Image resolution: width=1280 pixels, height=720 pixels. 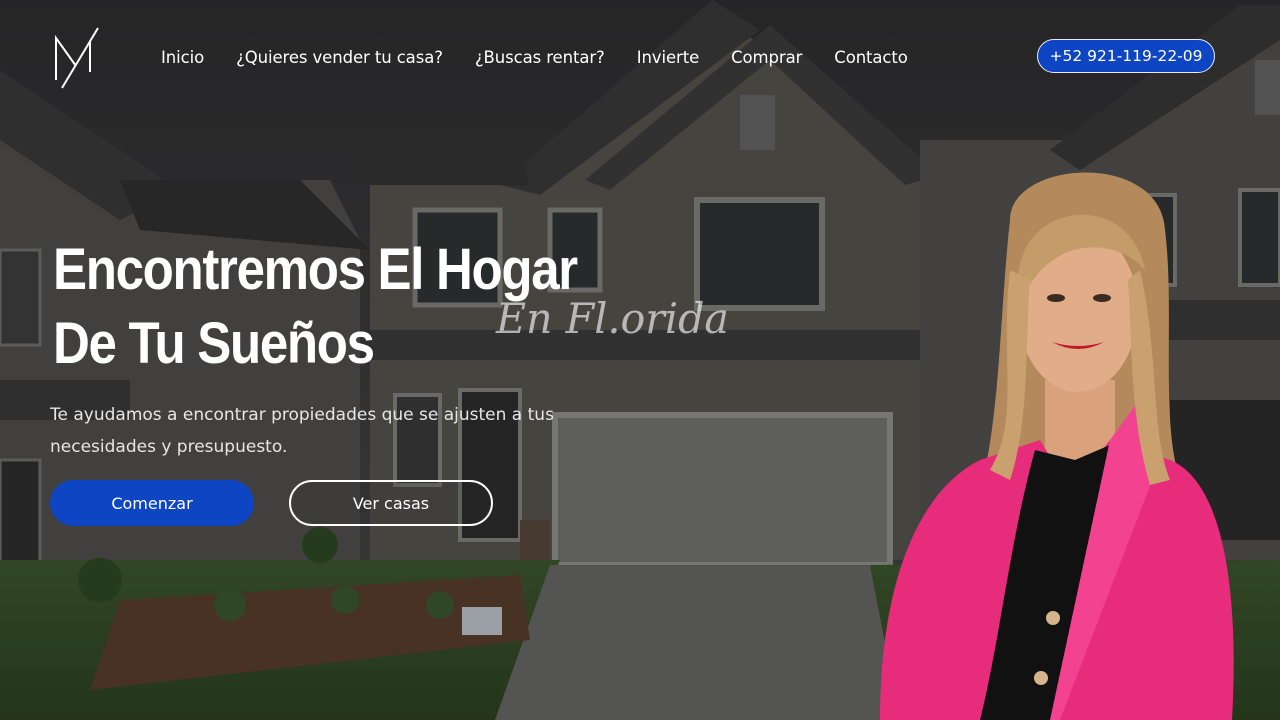 What do you see at coordinates (1126, 56) in the screenshot?
I see `phone-button: +52 921-119-22-09` at bounding box center [1126, 56].